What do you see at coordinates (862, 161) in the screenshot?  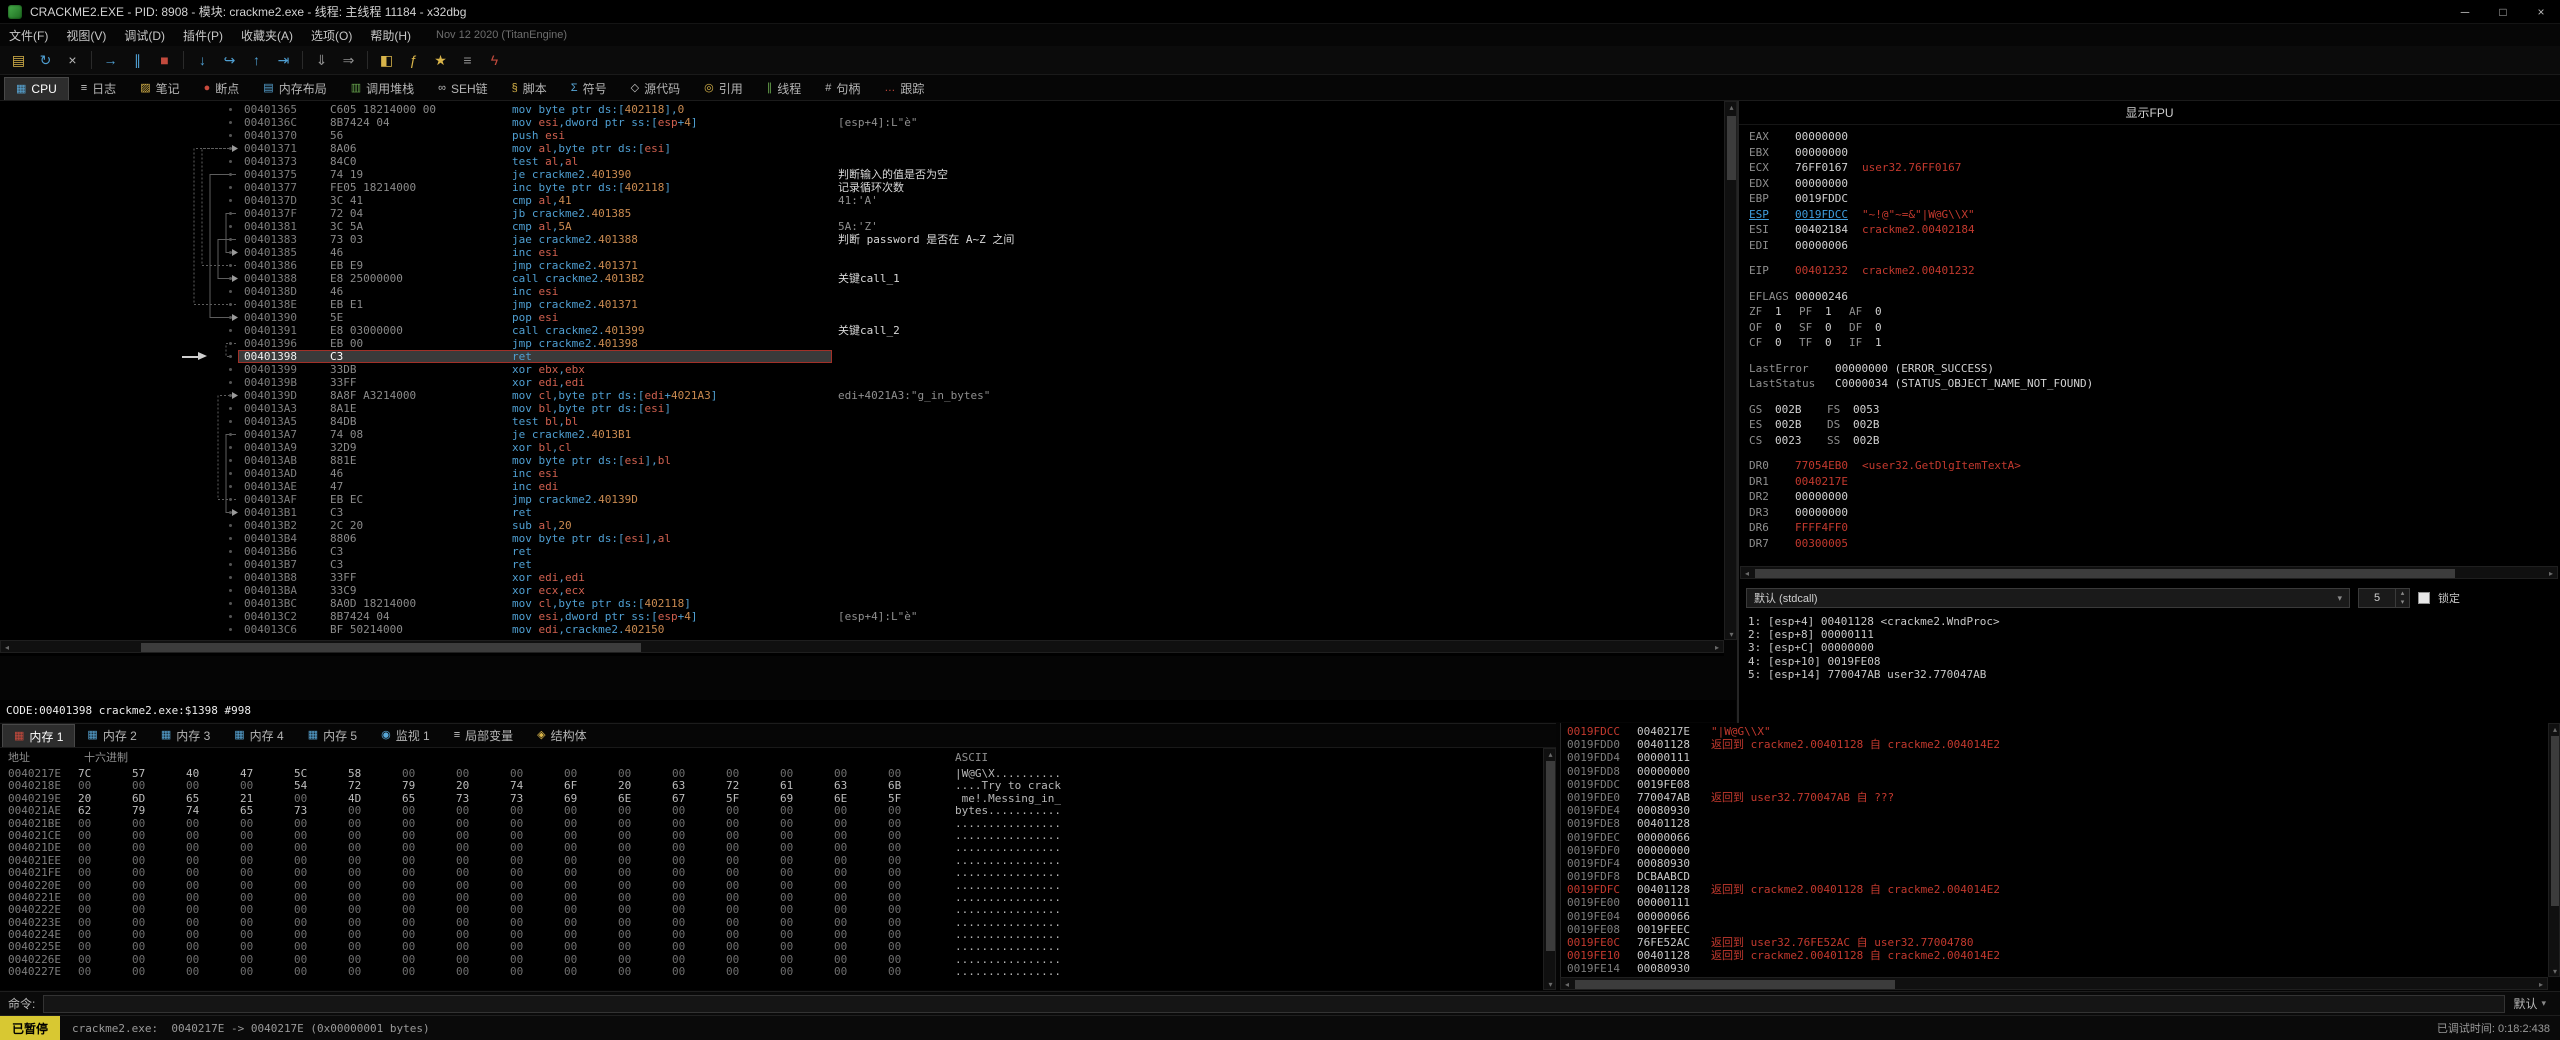 I see `disasm-row: 00401373 84C0 test al,al` at bounding box center [862, 161].